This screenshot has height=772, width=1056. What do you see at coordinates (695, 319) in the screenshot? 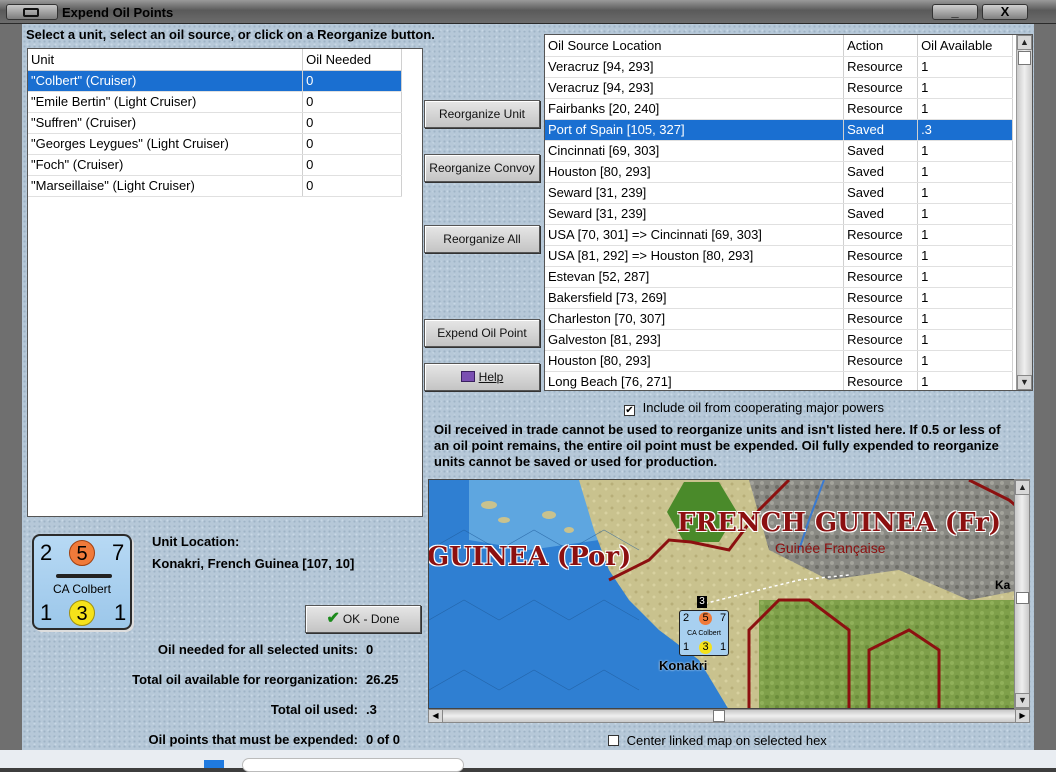
I see `source-location-cell: Charleston [70, 307]` at bounding box center [695, 319].